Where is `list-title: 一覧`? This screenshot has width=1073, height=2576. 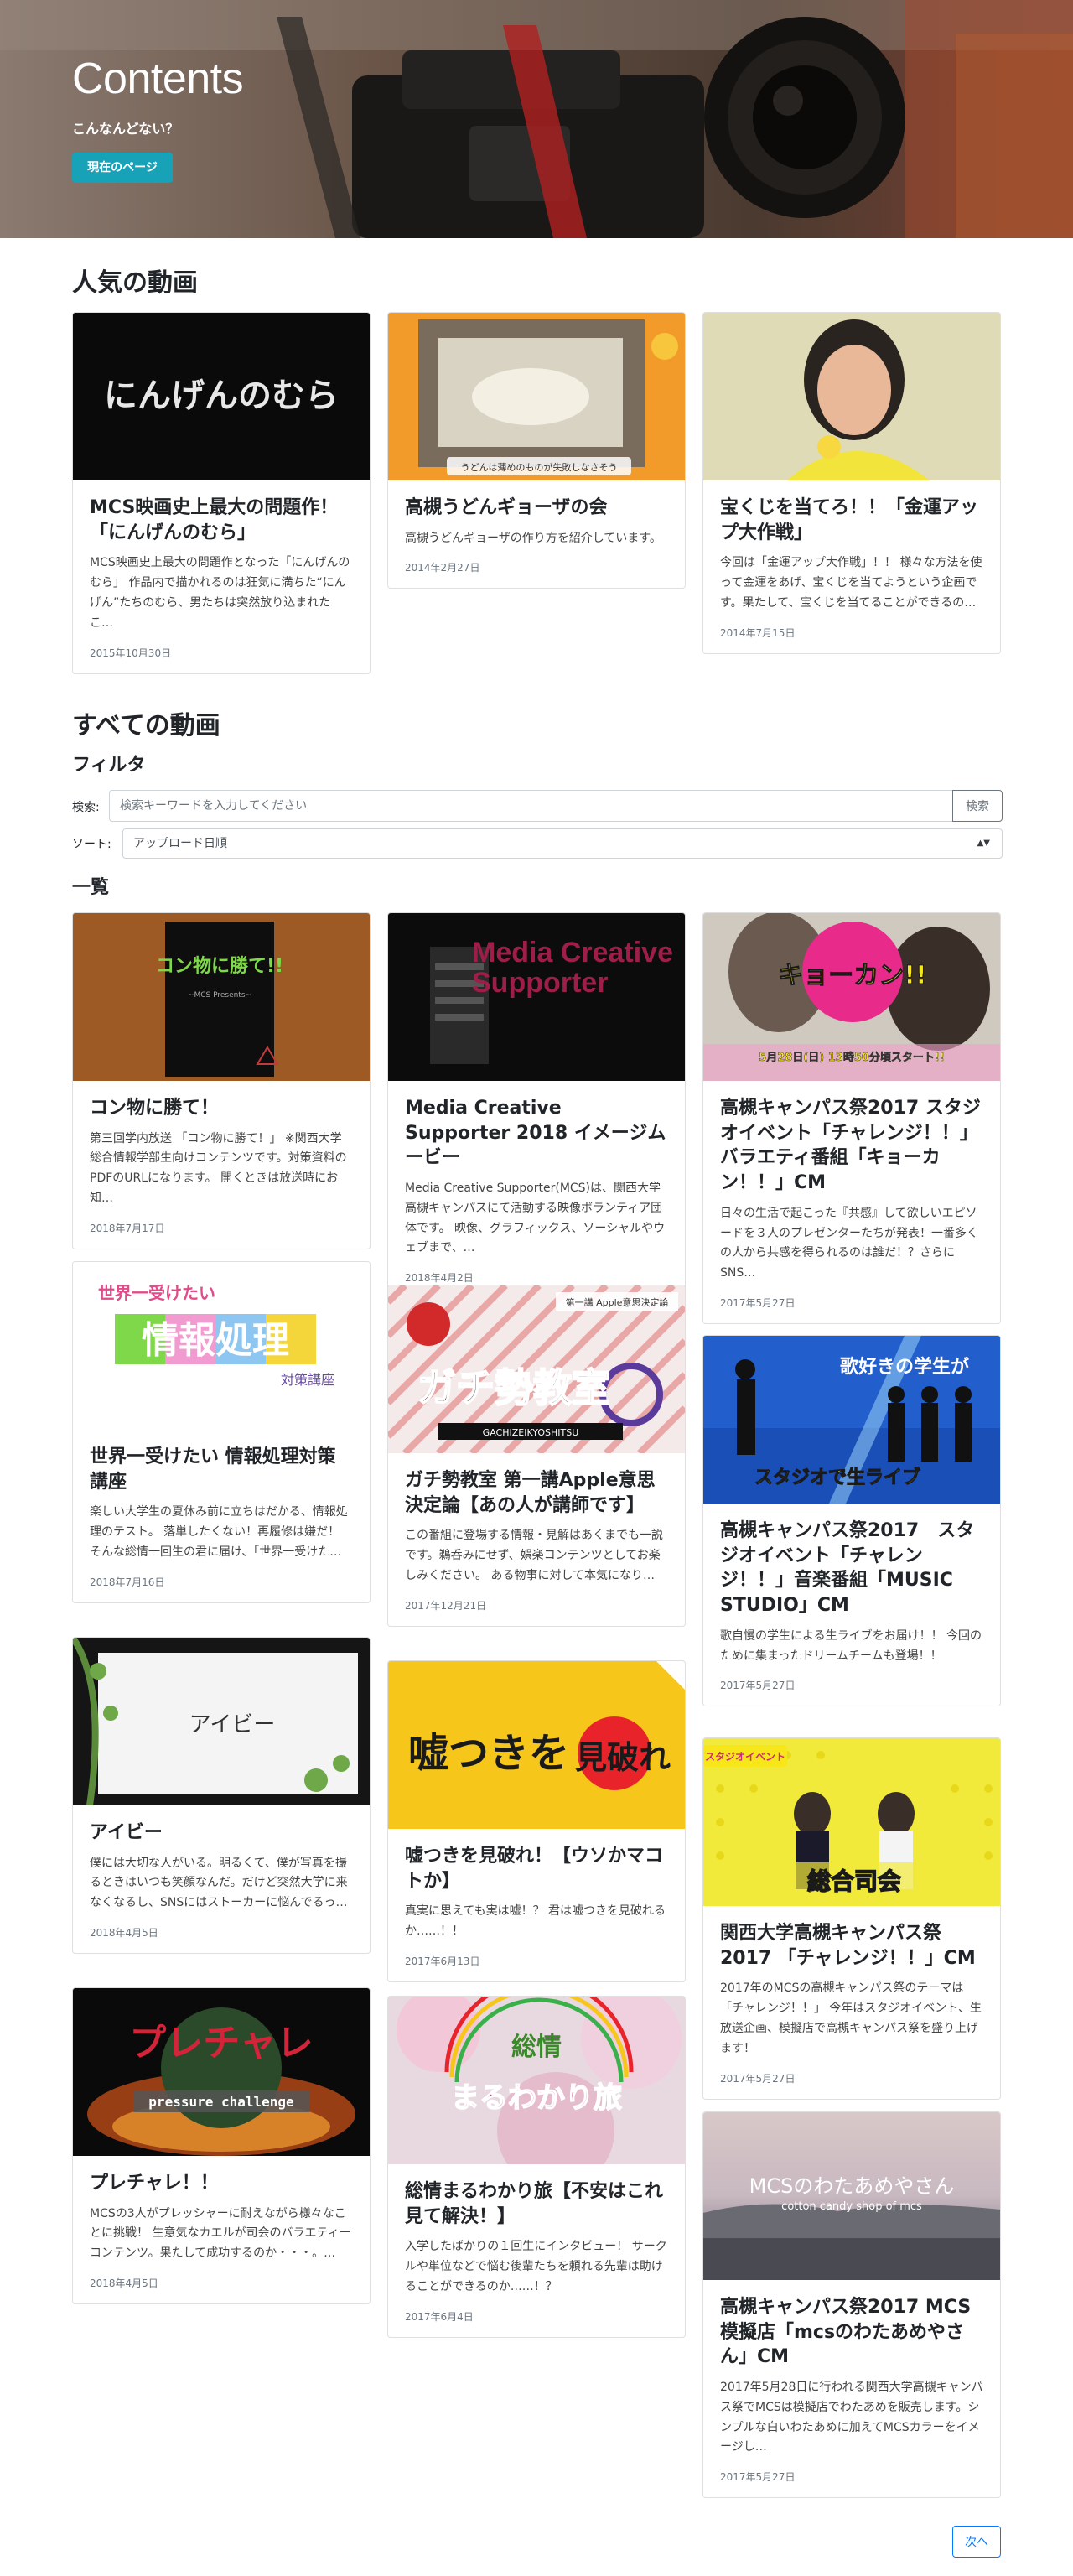 list-title: 一覧 is located at coordinates (91, 887).